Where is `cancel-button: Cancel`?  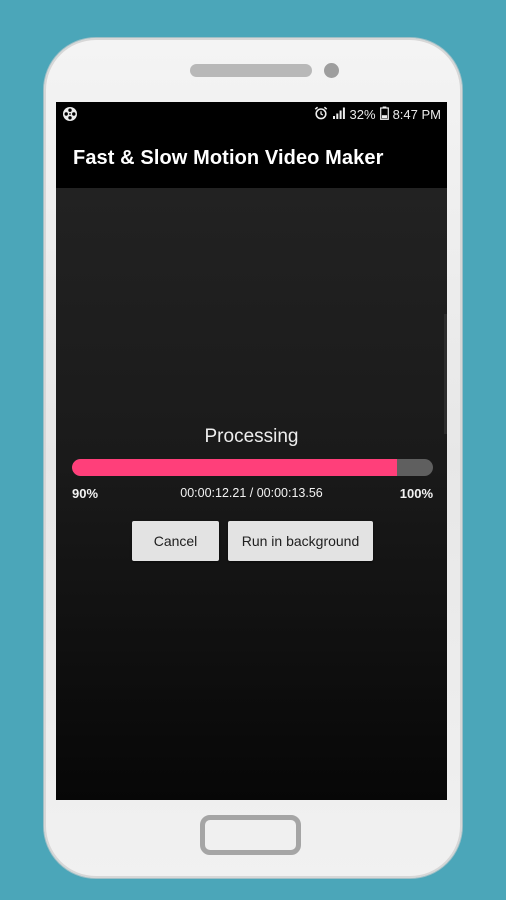
cancel-button: Cancel is located at coordinates (175, 541).